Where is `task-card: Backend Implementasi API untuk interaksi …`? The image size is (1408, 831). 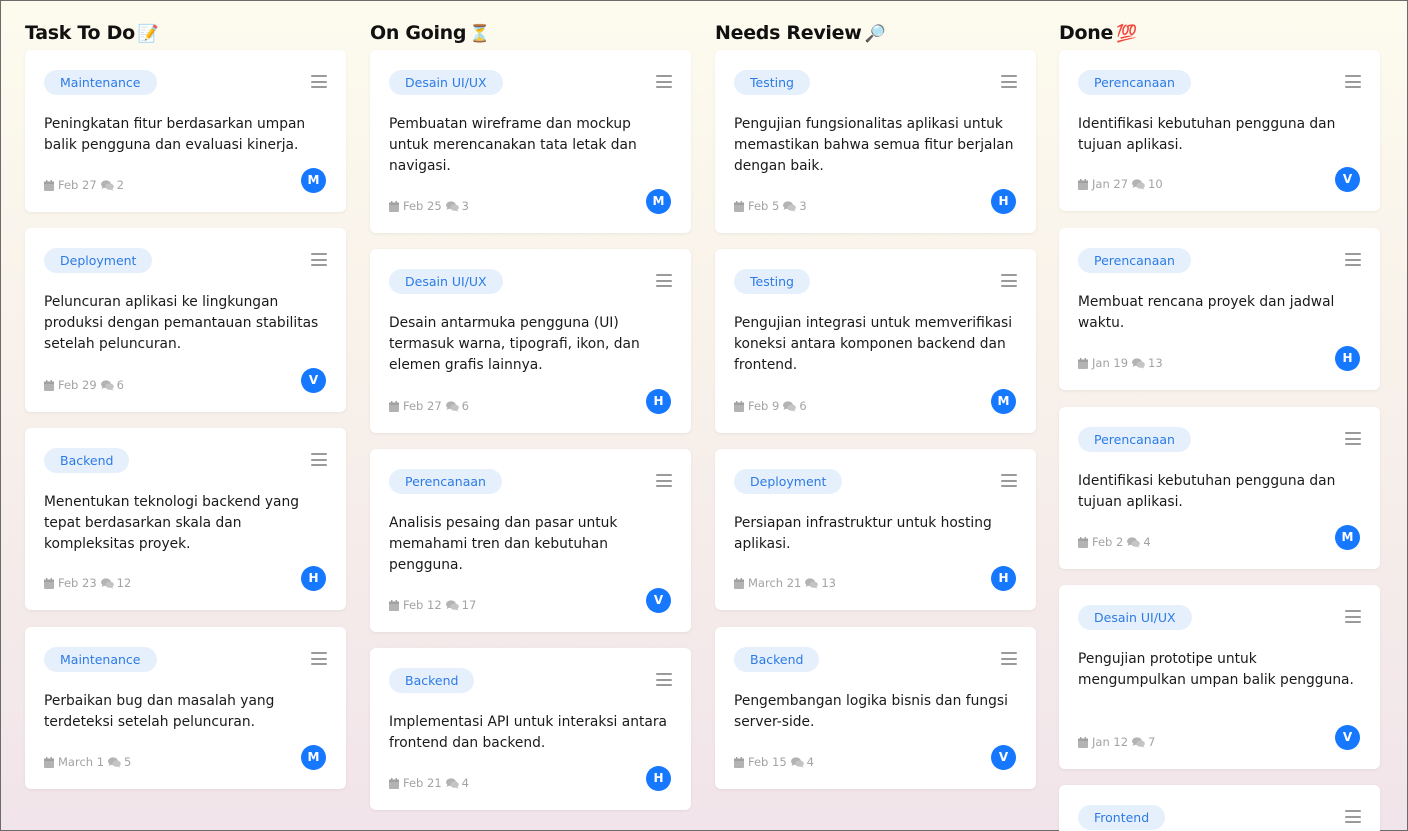 task-card: Backend Implementasi API untuk interaksi … is located at coordinates (530, 729).